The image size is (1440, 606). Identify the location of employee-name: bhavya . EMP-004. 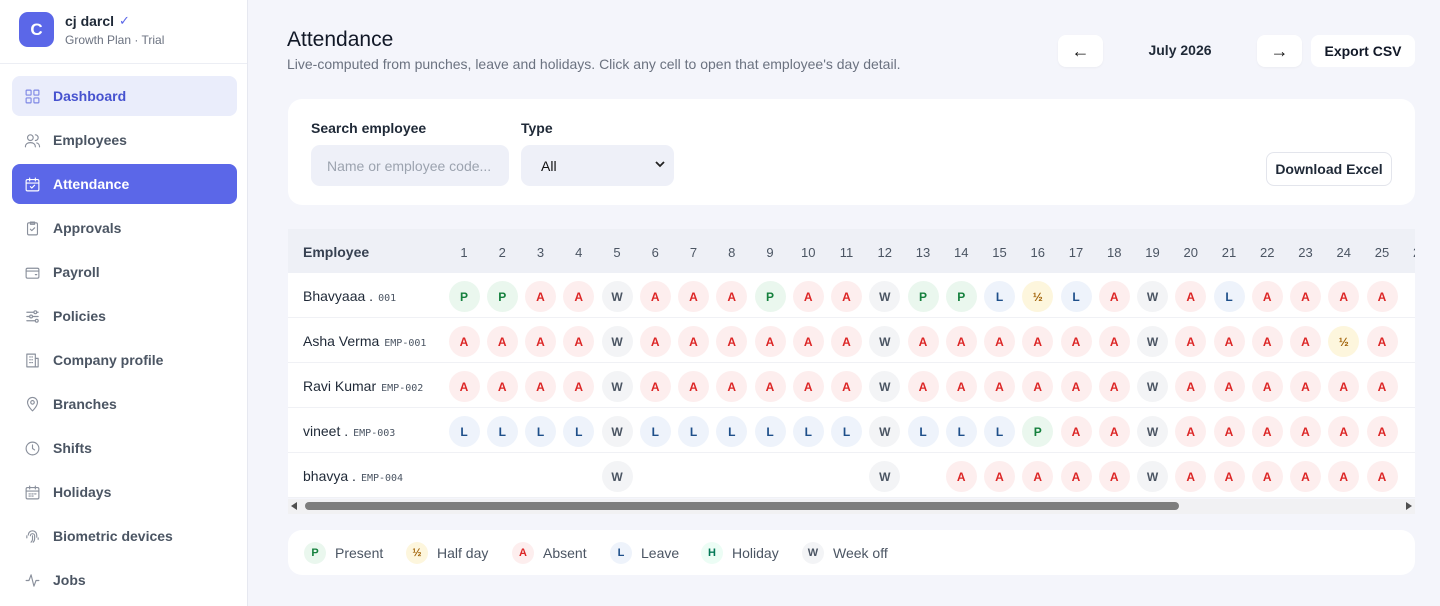
(353, 476).